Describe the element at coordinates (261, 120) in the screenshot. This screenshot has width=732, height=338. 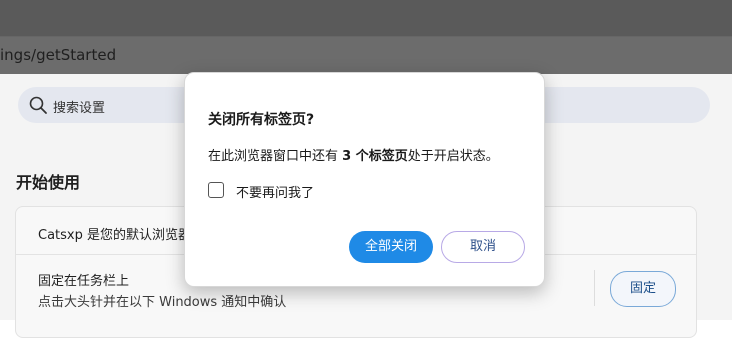
I see `dialog-title: 关闭所有标签页?` at that location.